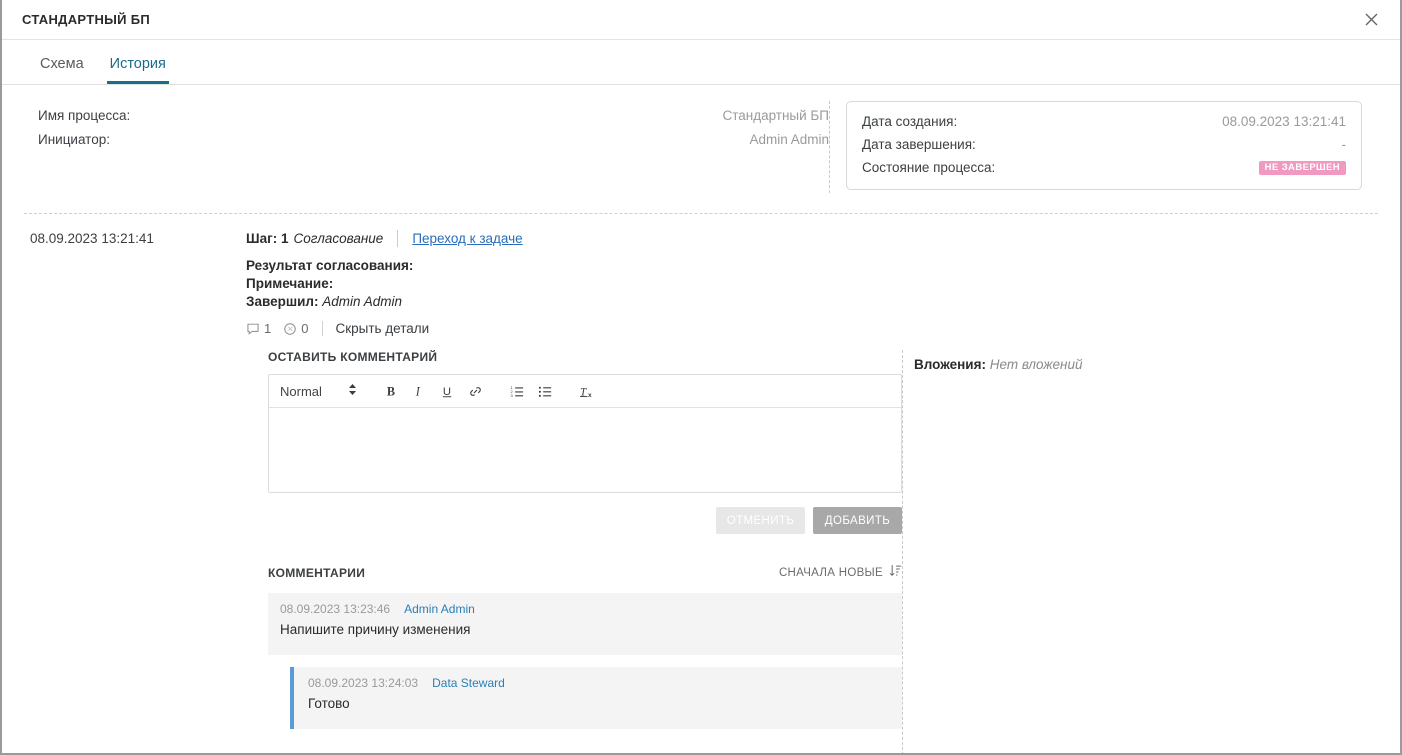 This screenshot has width=1402, height=755. What do you see at coordinates (330, 266) in the screenshot?
I see `field-approval-result-label: Результат согласования:` at bounding box center [330, 266].